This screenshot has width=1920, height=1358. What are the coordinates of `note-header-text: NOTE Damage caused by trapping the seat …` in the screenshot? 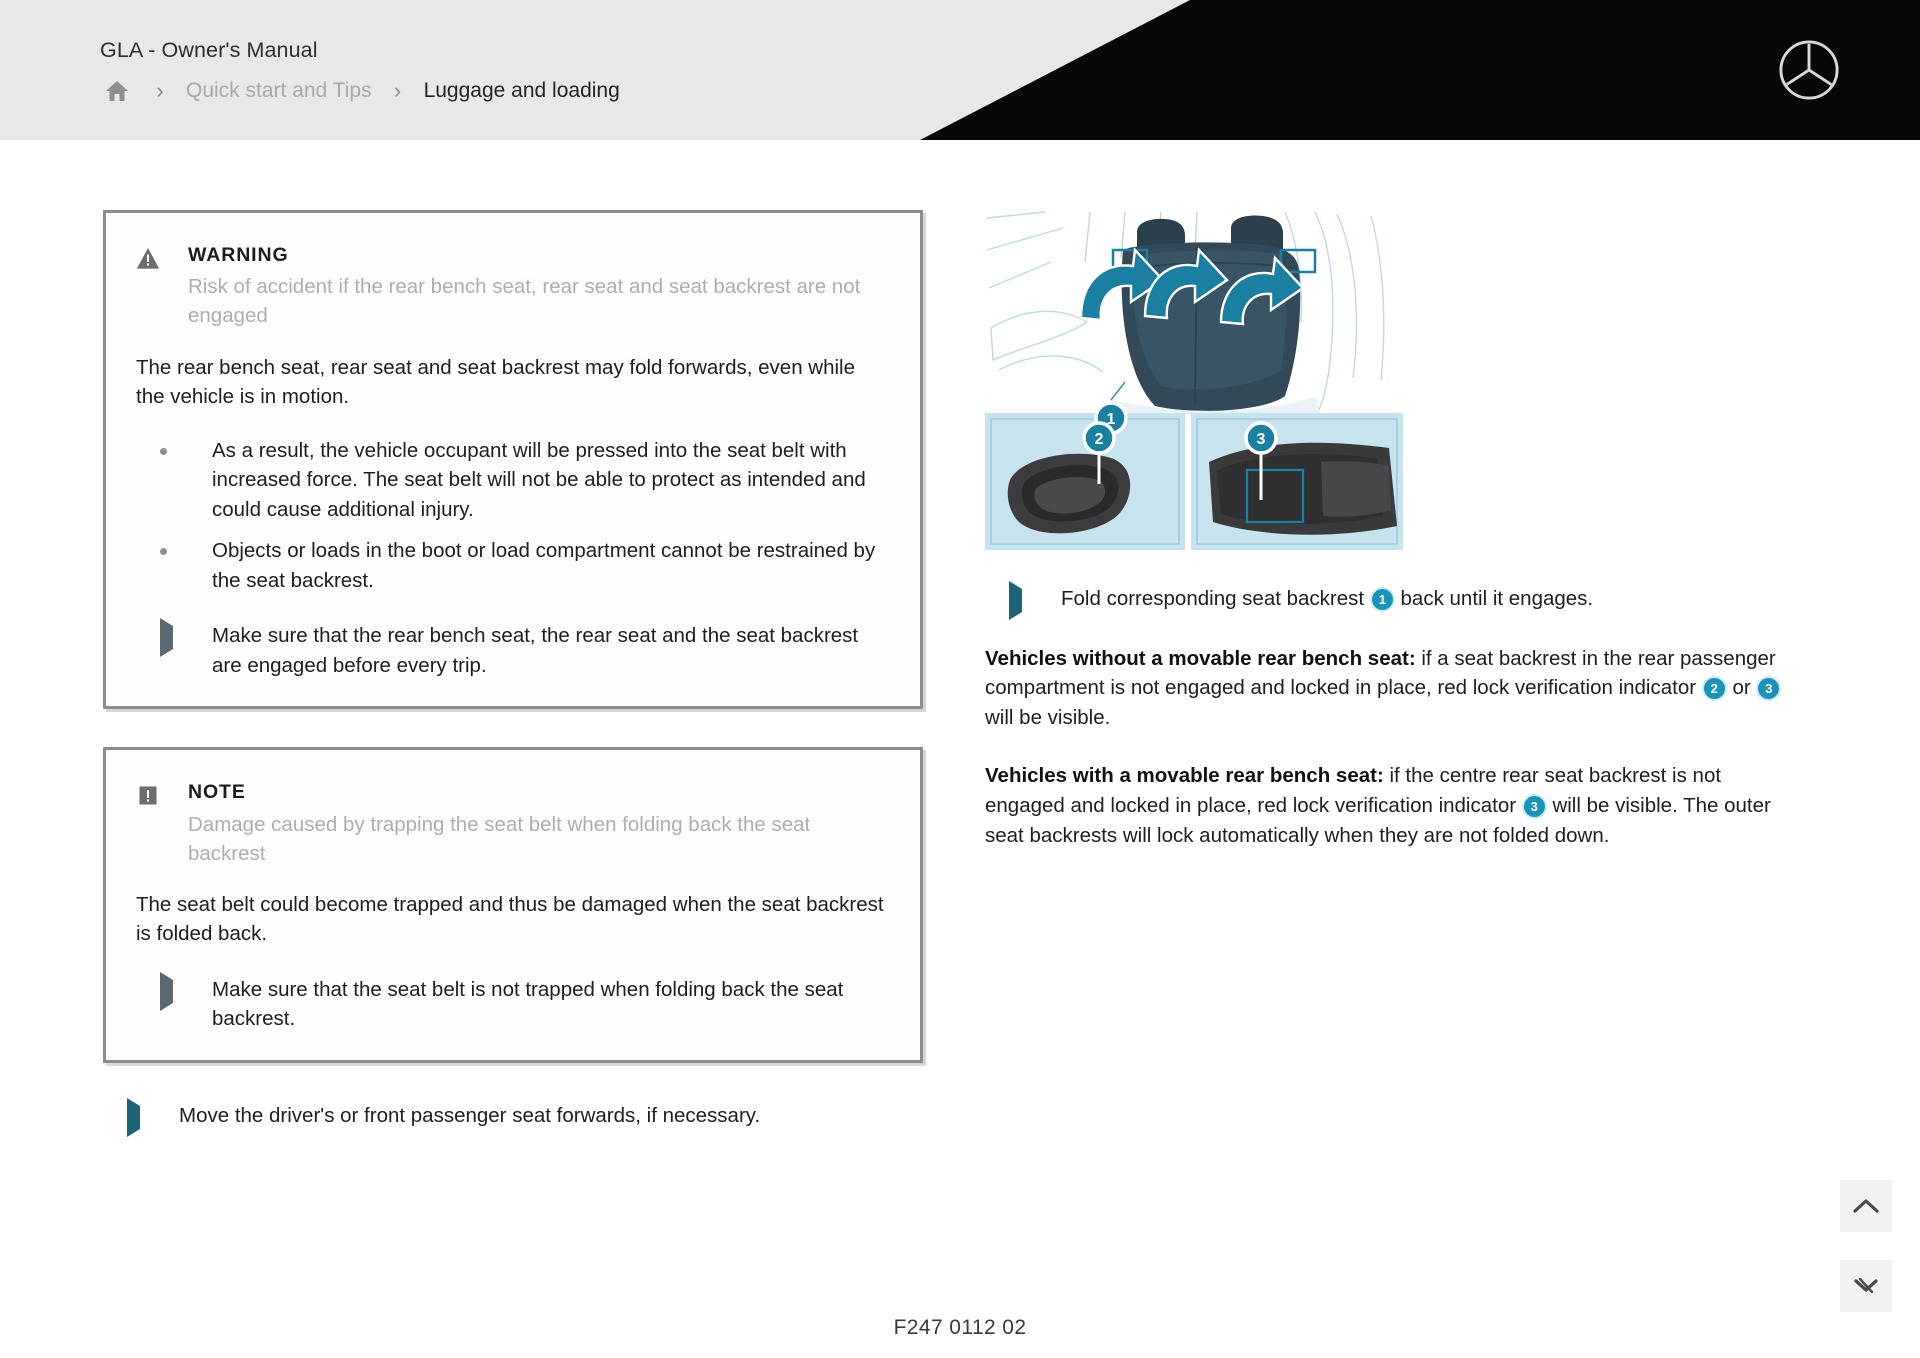 It's located at (537, 824).